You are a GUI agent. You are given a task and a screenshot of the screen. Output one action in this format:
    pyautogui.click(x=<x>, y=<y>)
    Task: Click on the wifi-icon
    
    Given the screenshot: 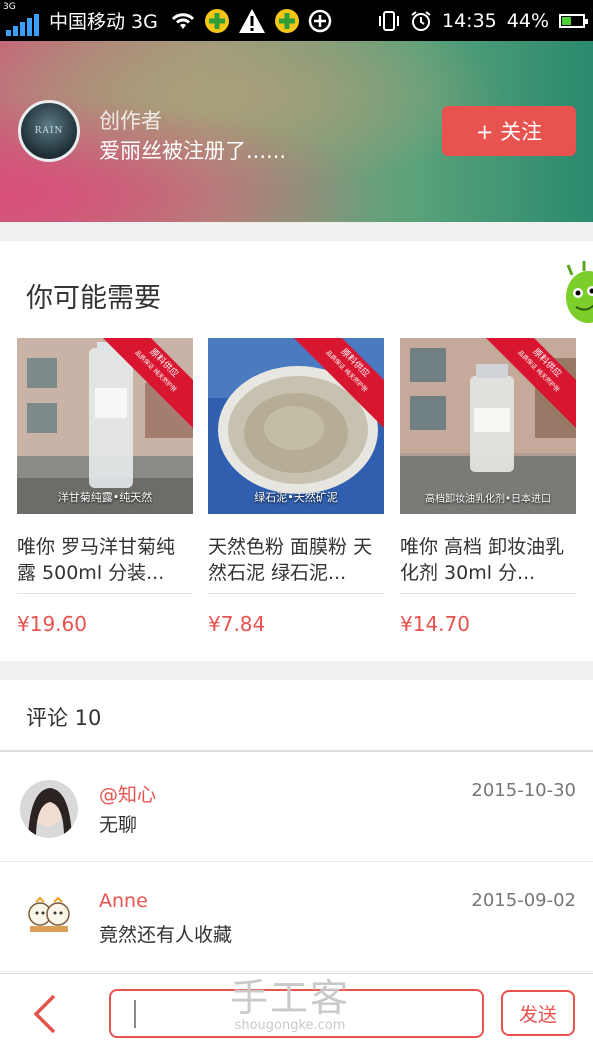 What is the action you would take?
    pyautogui.click(x=182, y=20)
    